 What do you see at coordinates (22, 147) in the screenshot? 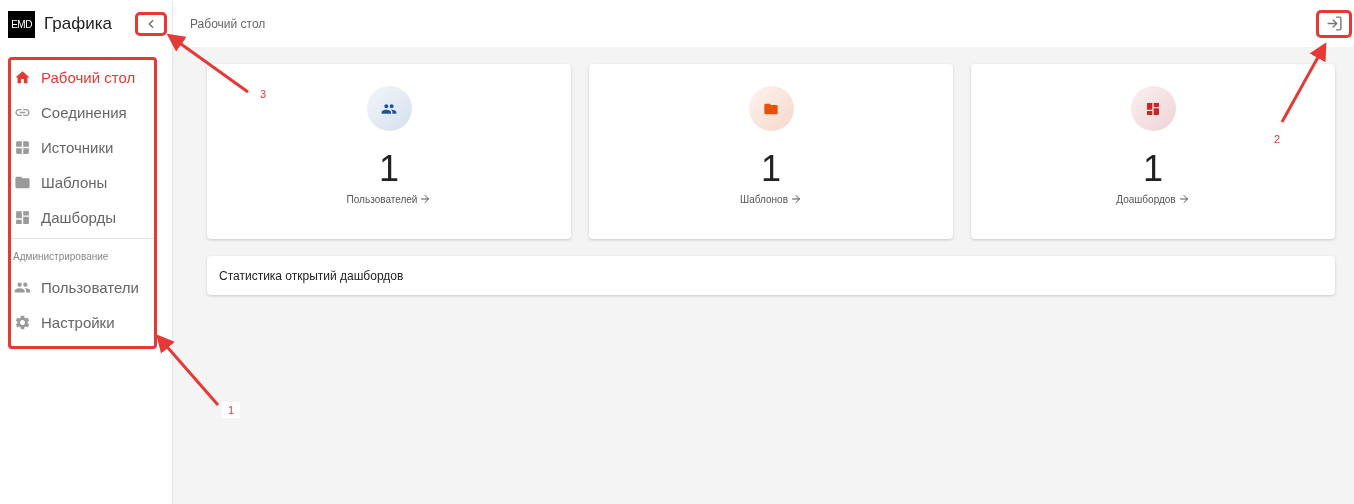
I see `grid-icon` at bounding box center [22, 147].